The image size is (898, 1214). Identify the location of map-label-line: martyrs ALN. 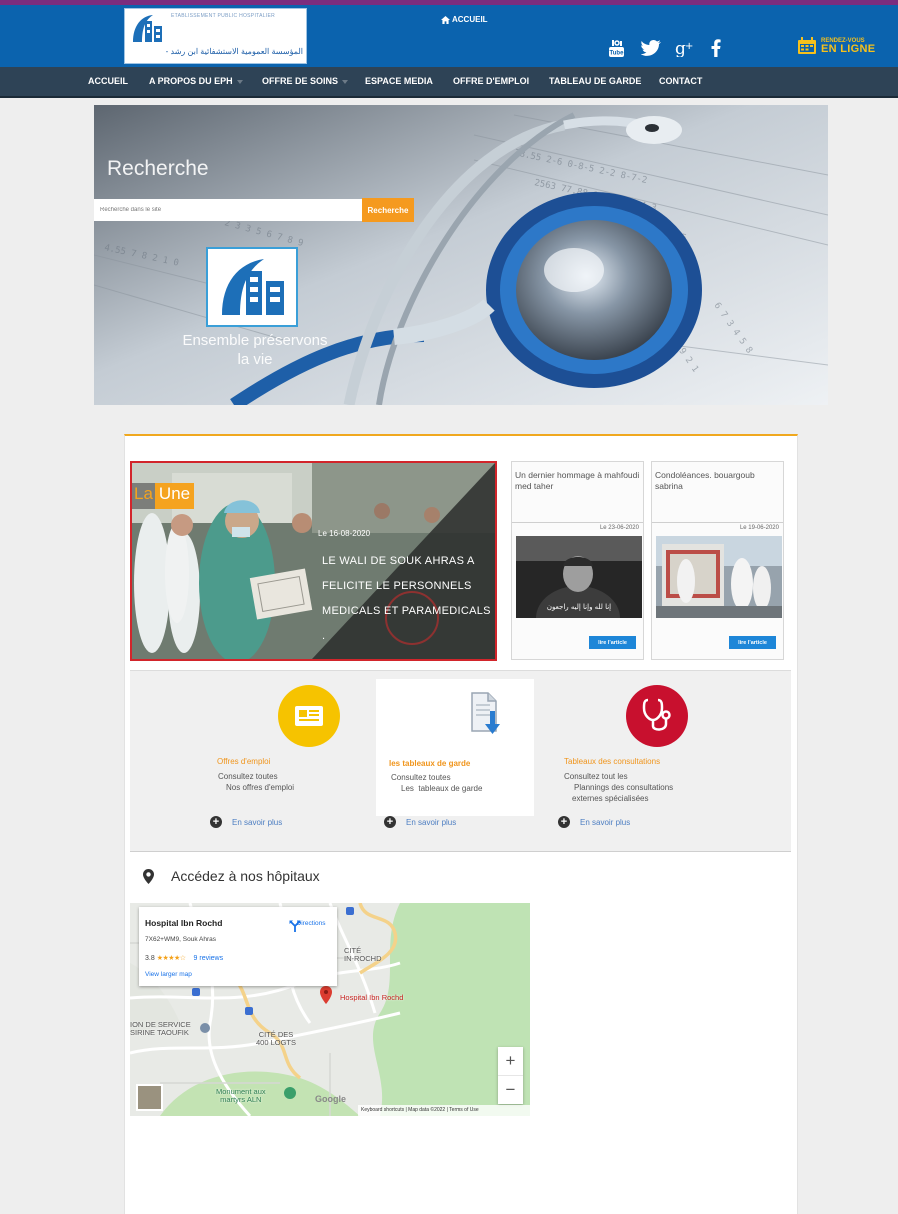
(241, 1099).